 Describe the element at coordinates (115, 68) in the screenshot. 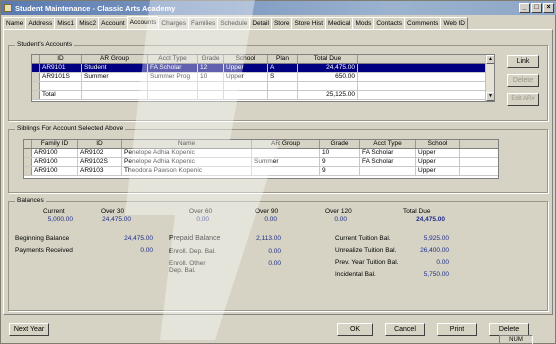

I see `cell-ar-group: Student` at that location.